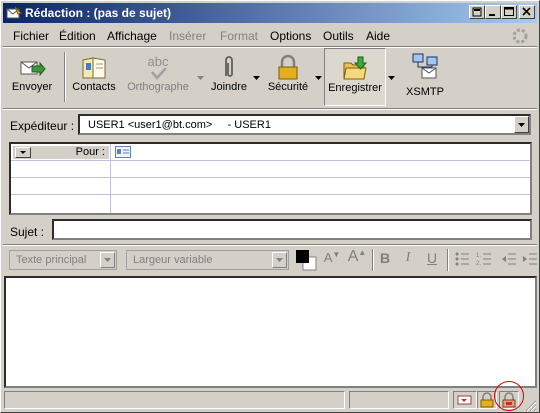  Describe the element at coordinates (123, 152) in the screenshot. I see `contact-card-icon` at that location.